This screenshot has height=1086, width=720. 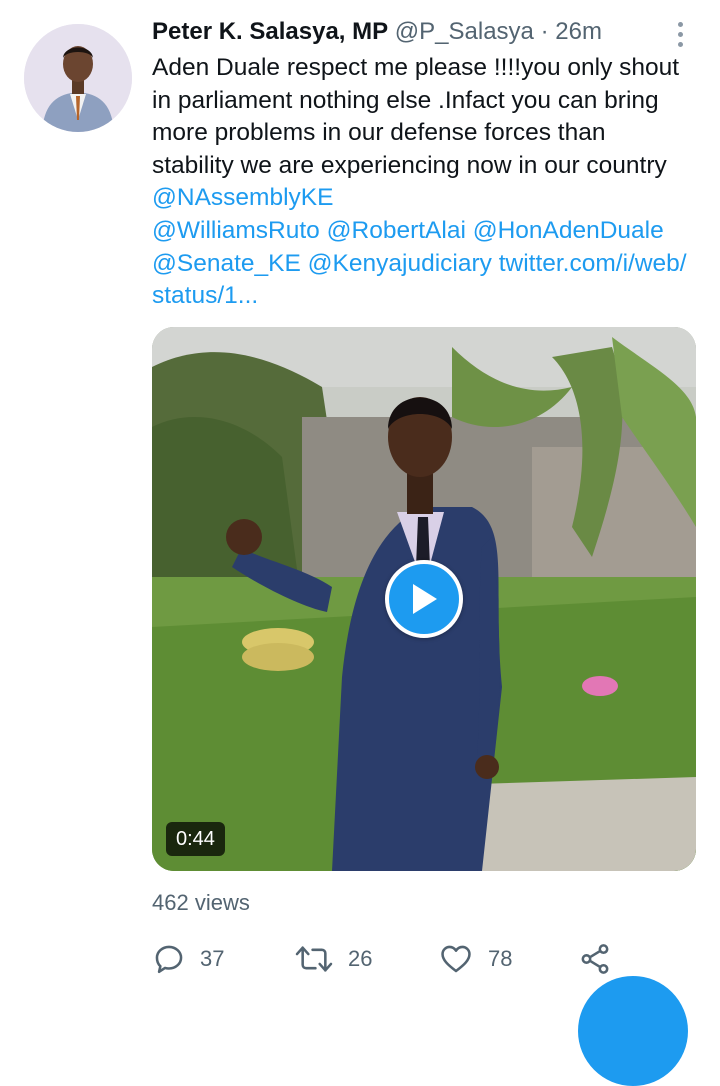 I want to click on retweet-count: 26, so click(x=360, y=958).